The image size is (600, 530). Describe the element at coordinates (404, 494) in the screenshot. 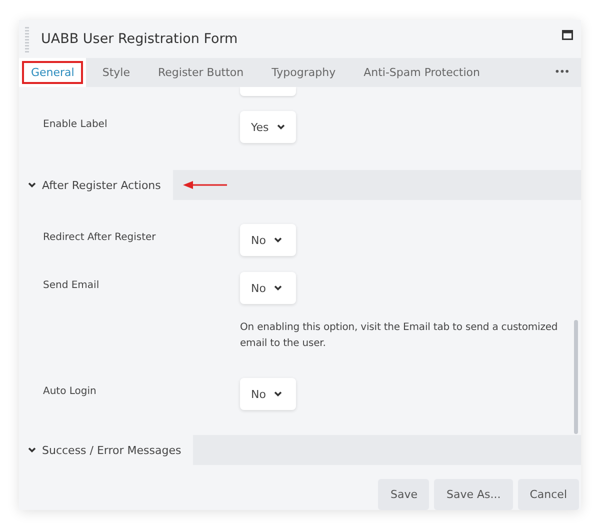

I see `footer-button: Save` at that location.